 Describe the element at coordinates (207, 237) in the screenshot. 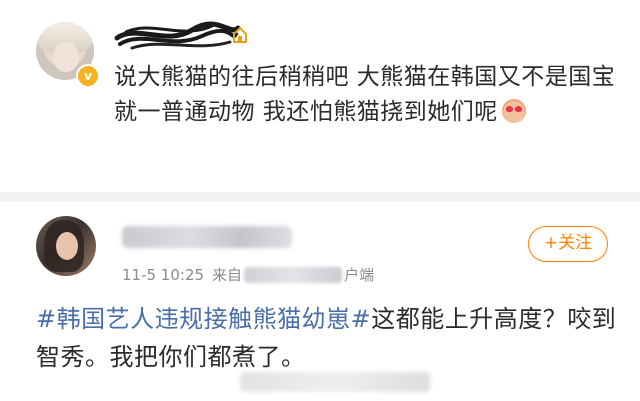

I see `blurred-username` at that location.